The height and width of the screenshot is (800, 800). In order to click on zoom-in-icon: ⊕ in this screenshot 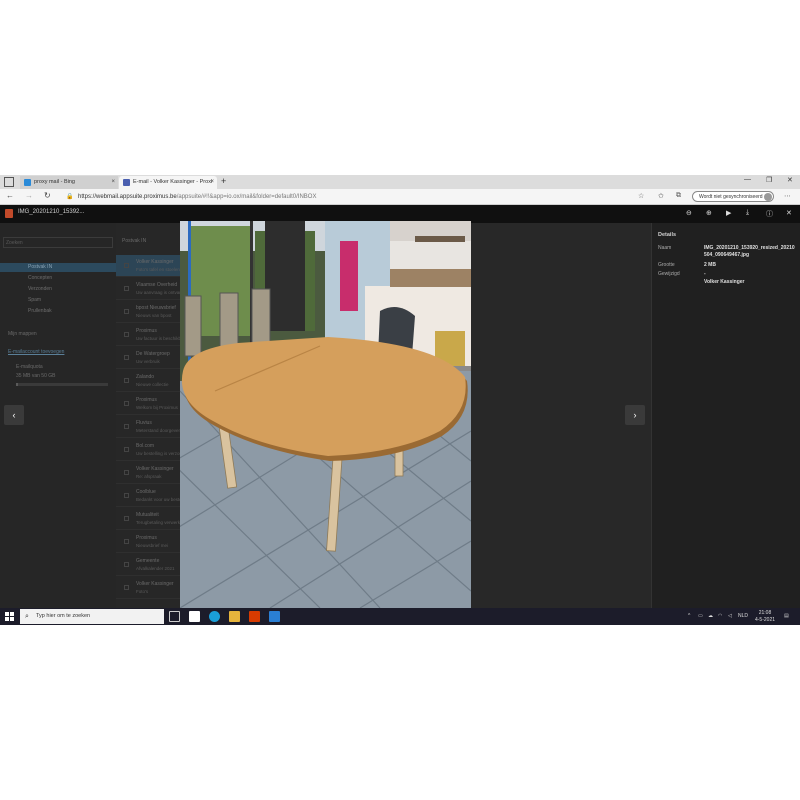, I will do `click(709, 213)`.